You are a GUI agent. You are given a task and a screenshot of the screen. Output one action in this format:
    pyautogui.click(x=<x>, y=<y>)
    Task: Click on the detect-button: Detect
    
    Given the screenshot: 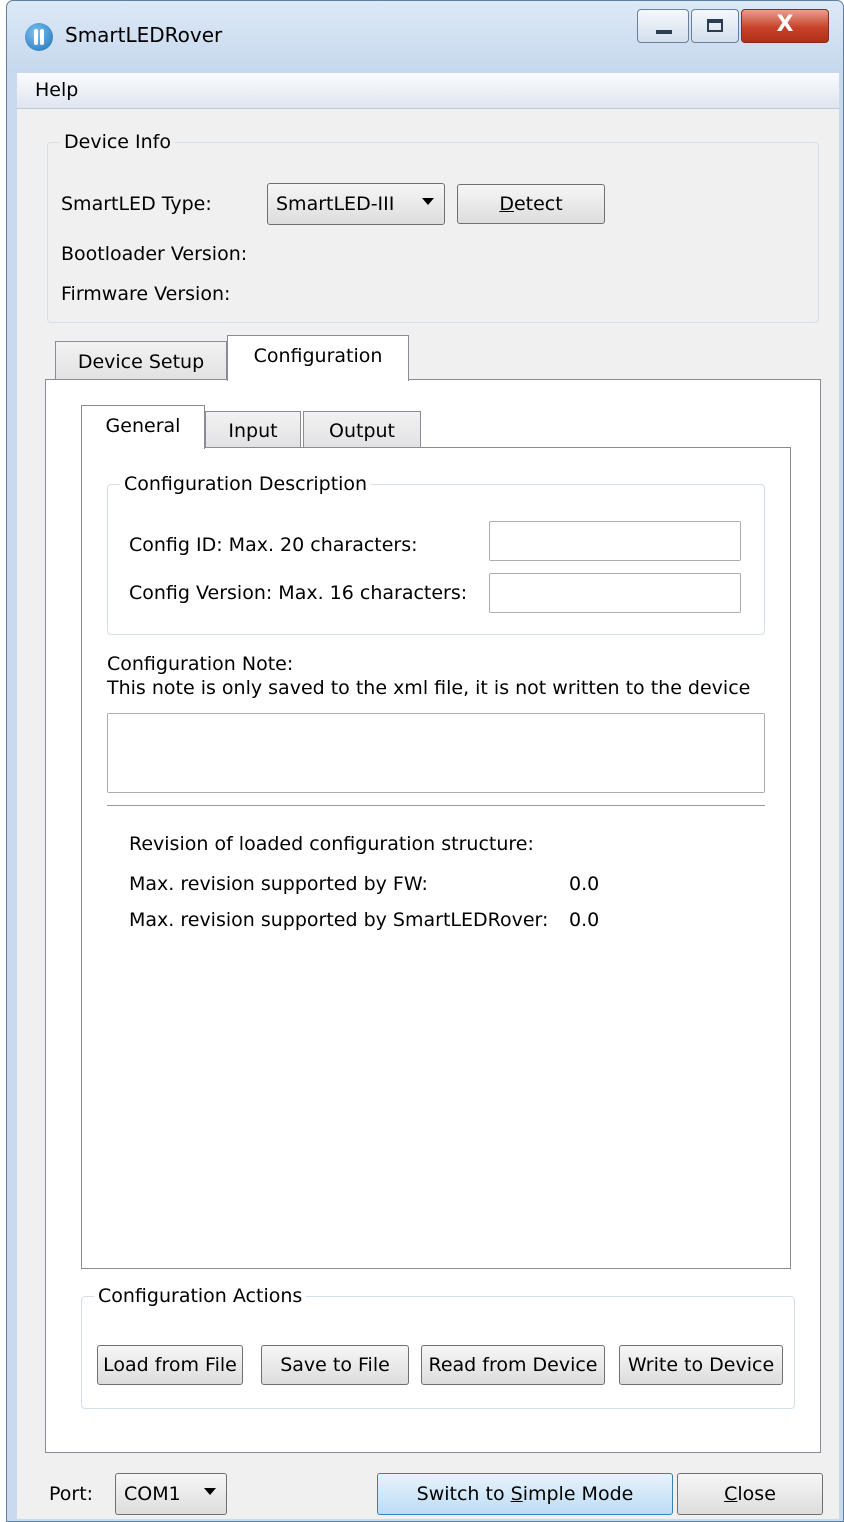 What is the action you would take?
    pyautogui.click(x=531, y=204)
    